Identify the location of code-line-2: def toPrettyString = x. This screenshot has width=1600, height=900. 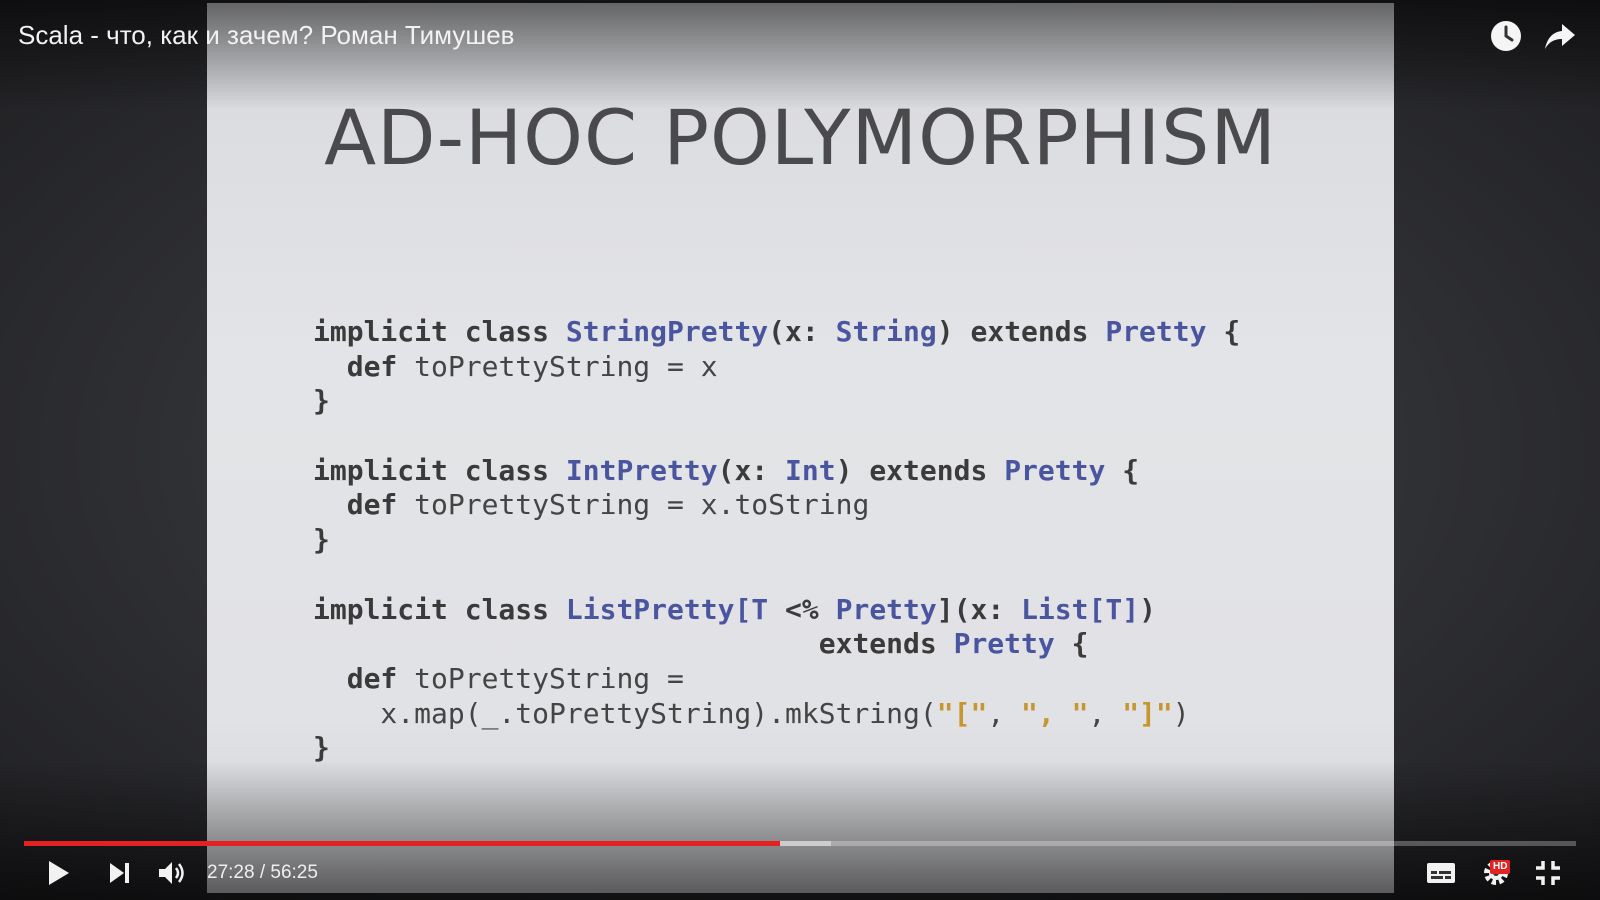
(776, 367).